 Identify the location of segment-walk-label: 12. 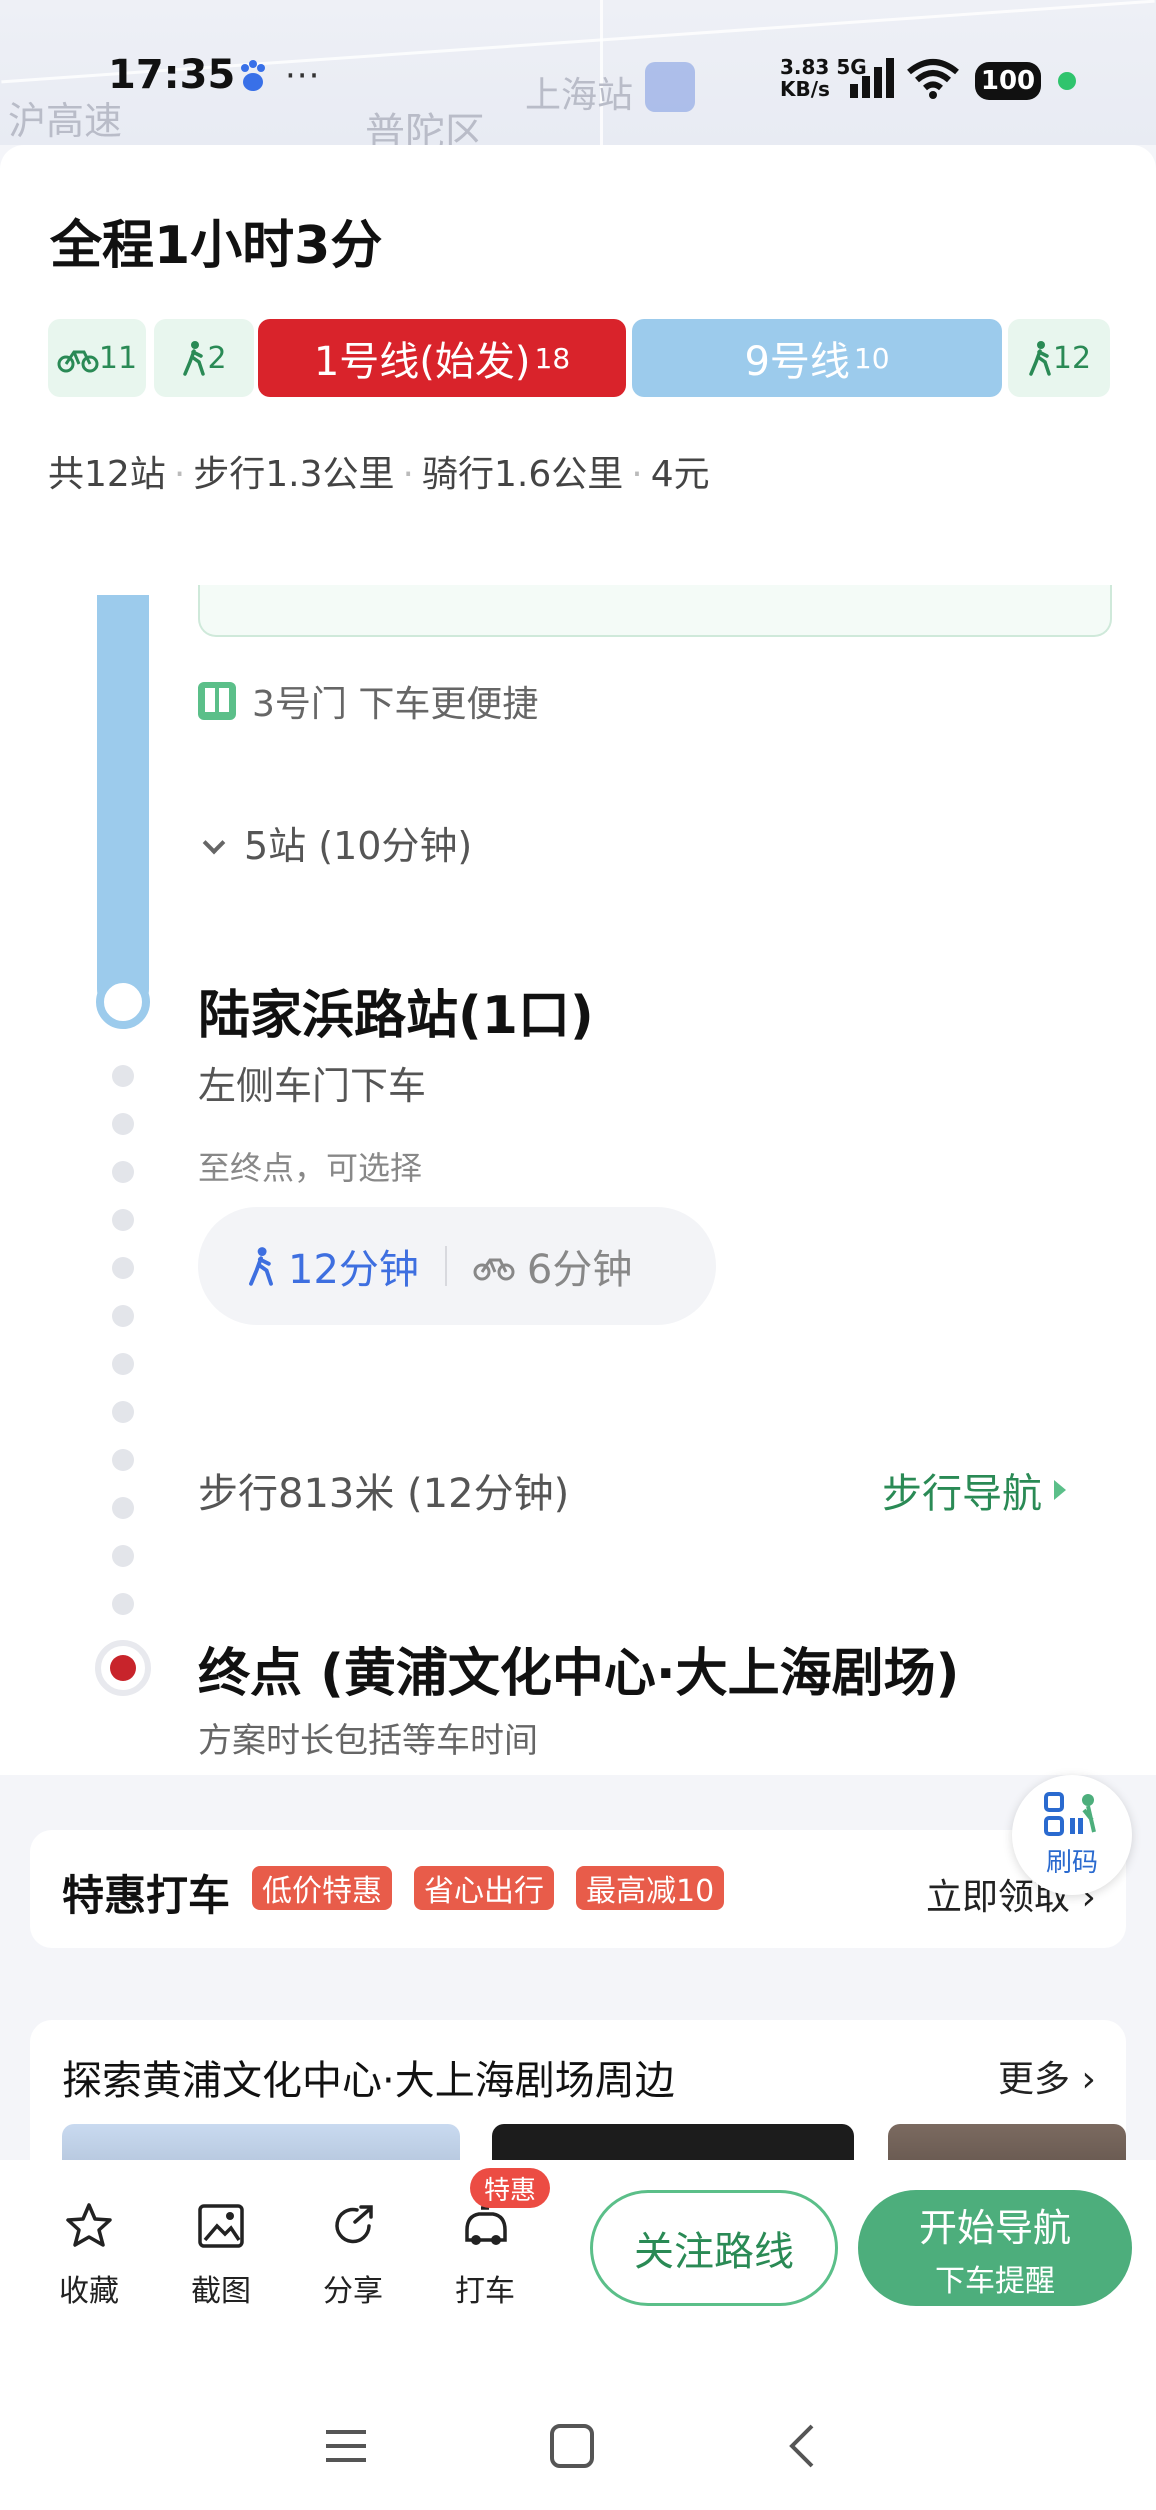
(1072, 358).